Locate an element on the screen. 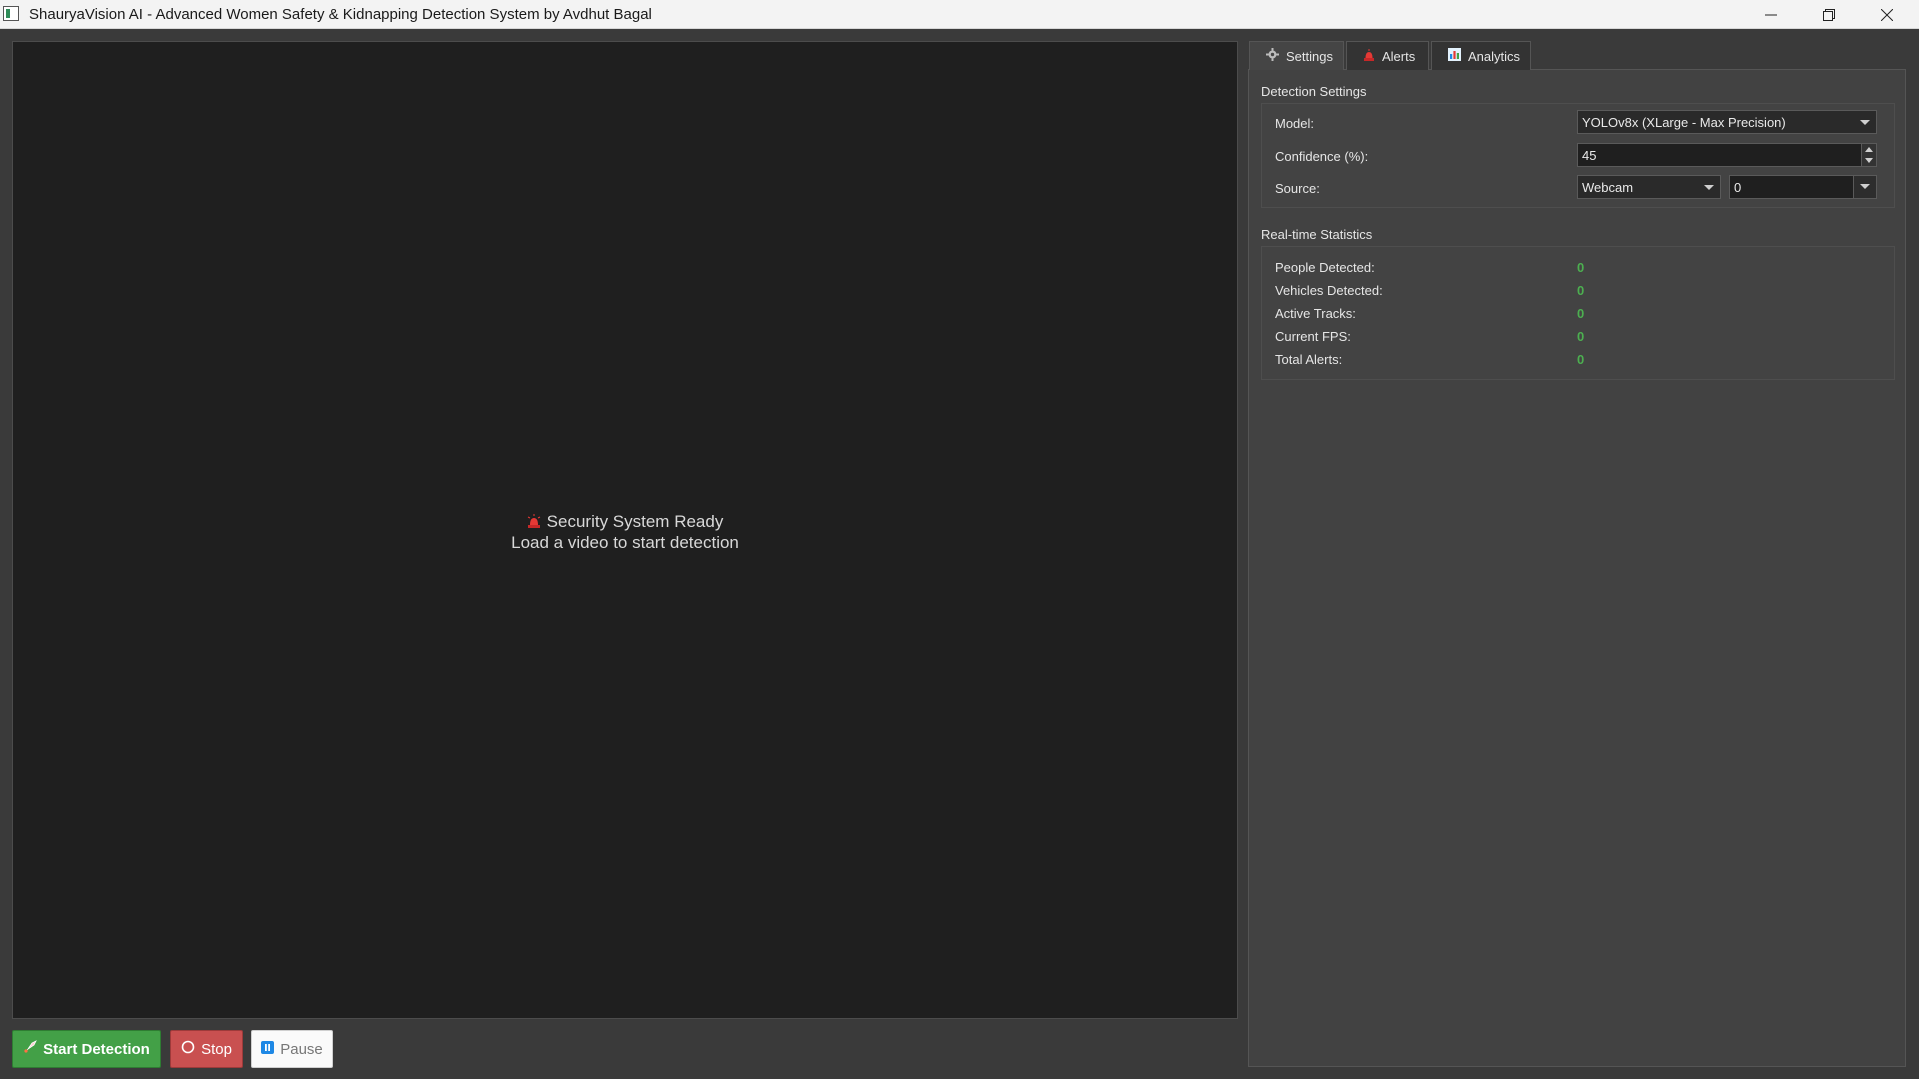 This screenshot has height=1079, width=1919. minimize-button is located at coordinates (1771, 14).